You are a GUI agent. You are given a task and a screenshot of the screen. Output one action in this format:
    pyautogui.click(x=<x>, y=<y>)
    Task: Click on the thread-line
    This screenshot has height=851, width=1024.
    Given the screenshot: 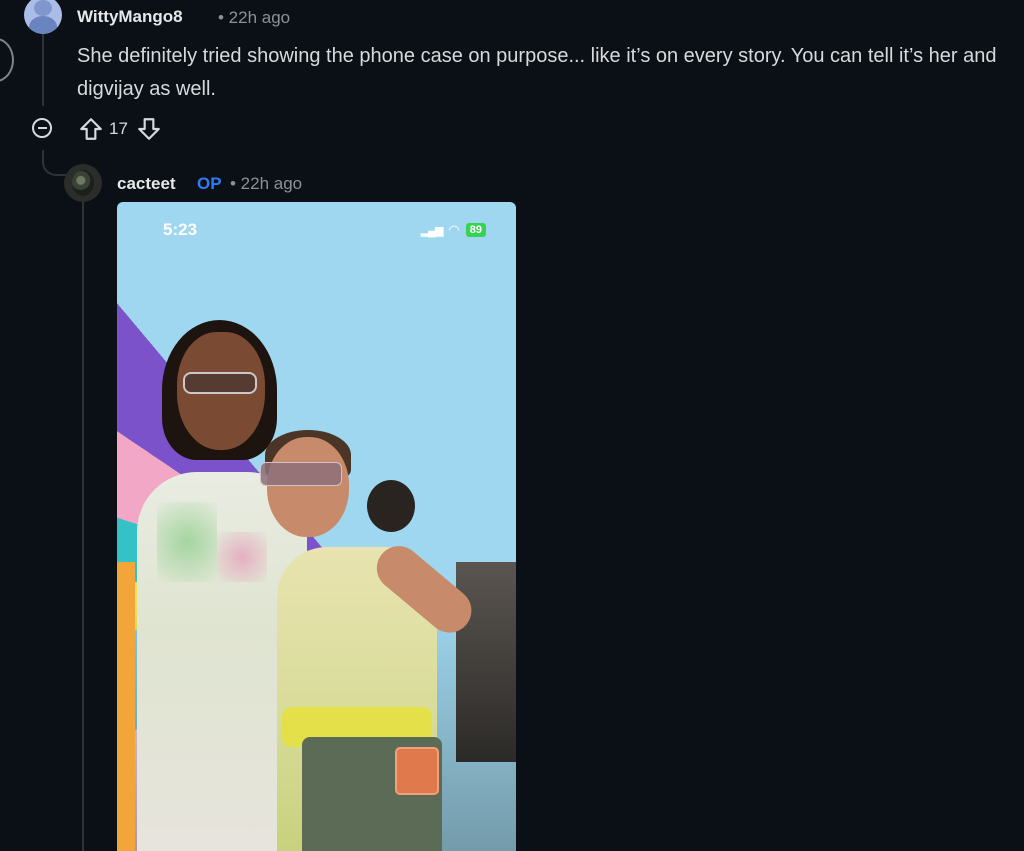 What is the action you would take?
    pyautogui.click(x=43, y=70)
    